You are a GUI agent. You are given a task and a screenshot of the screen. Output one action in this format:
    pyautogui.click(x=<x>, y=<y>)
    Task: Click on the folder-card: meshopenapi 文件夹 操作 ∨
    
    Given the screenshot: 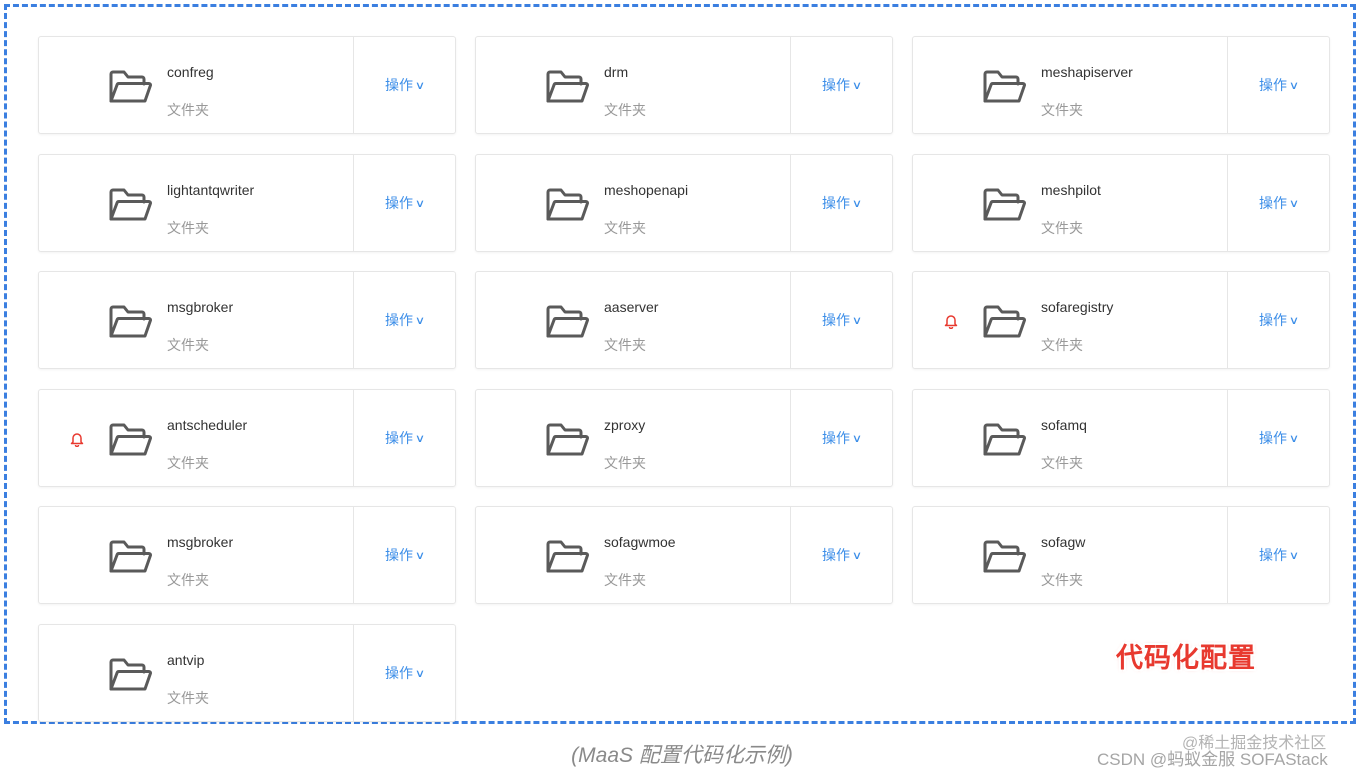 What is the action you would take?
    pyautogui.click(x=684, y=203)
    